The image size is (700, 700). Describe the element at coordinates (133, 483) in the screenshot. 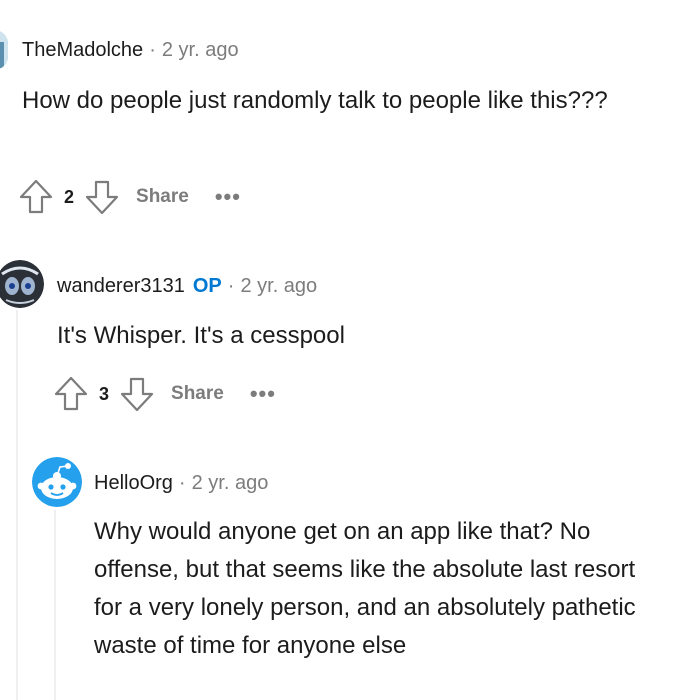

I see `author-name: HelloOrg` at that location.